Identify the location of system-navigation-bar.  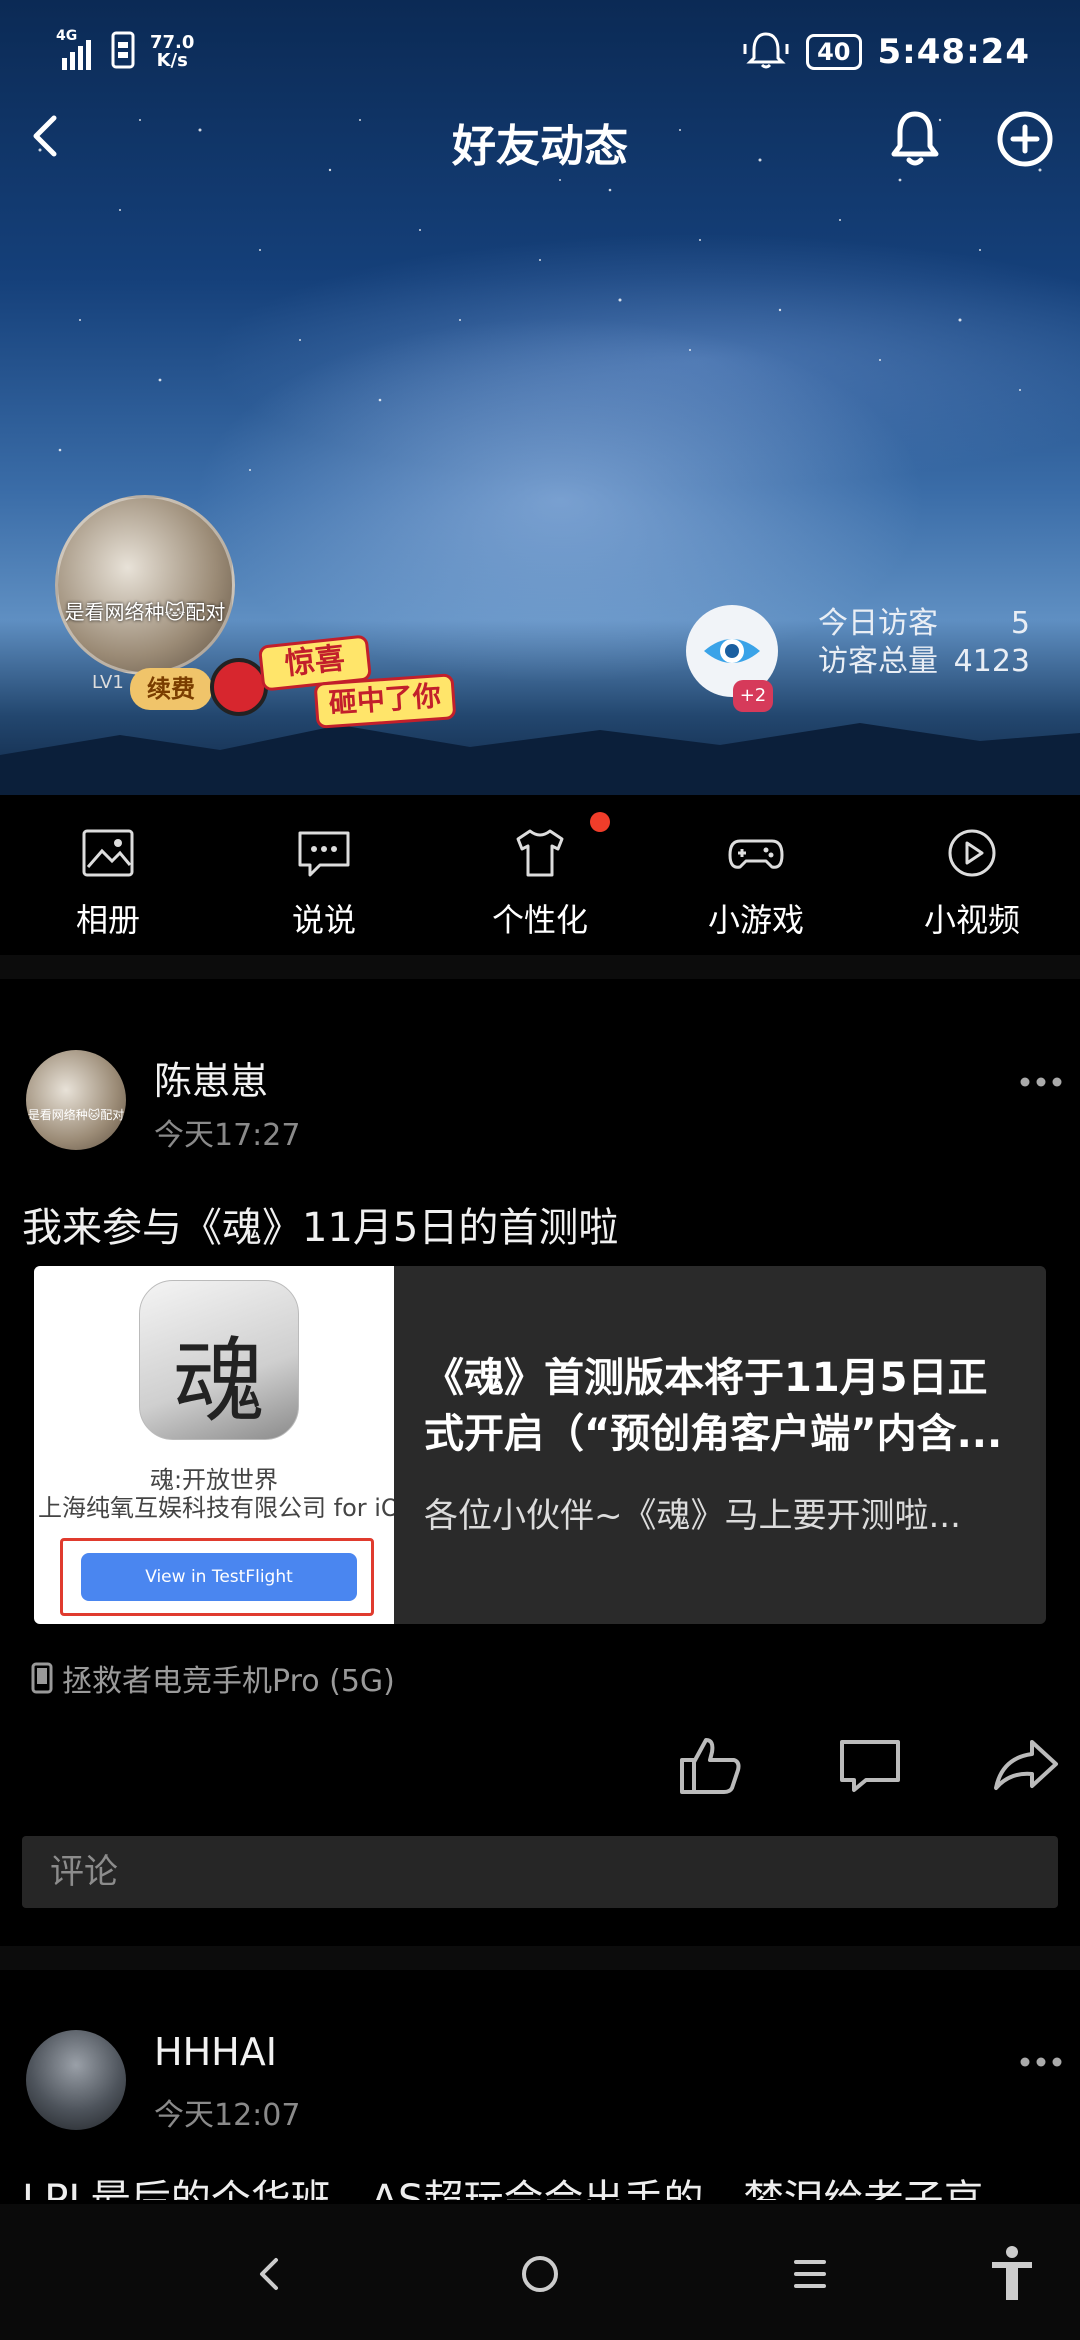
(540, 2272).